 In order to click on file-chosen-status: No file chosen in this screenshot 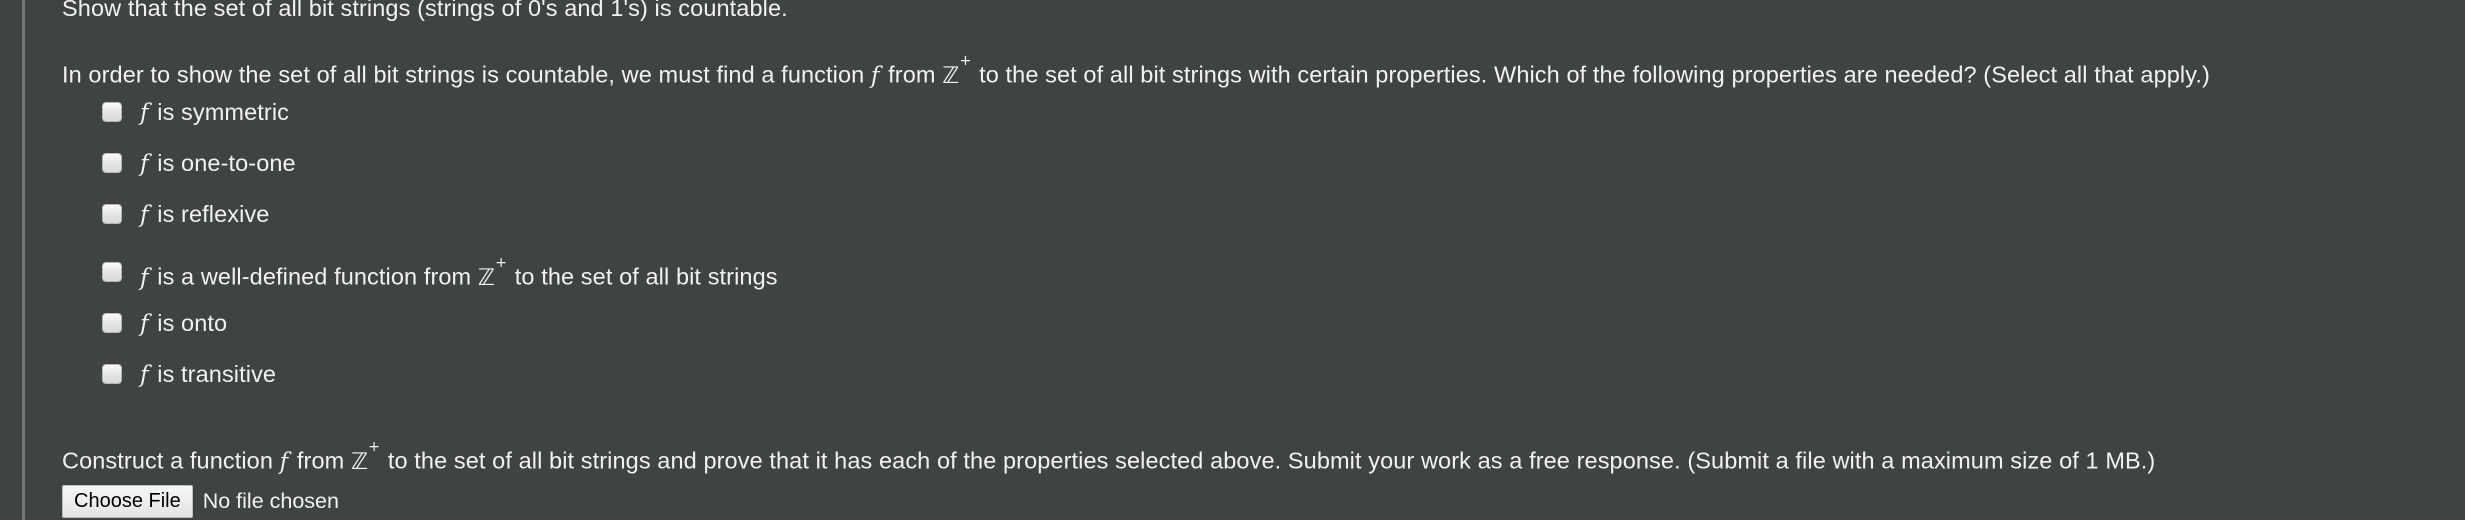, I will do `click(270, 501)`.